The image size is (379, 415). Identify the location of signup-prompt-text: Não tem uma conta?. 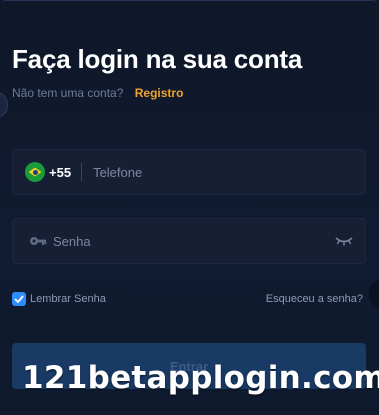
(68, 93).